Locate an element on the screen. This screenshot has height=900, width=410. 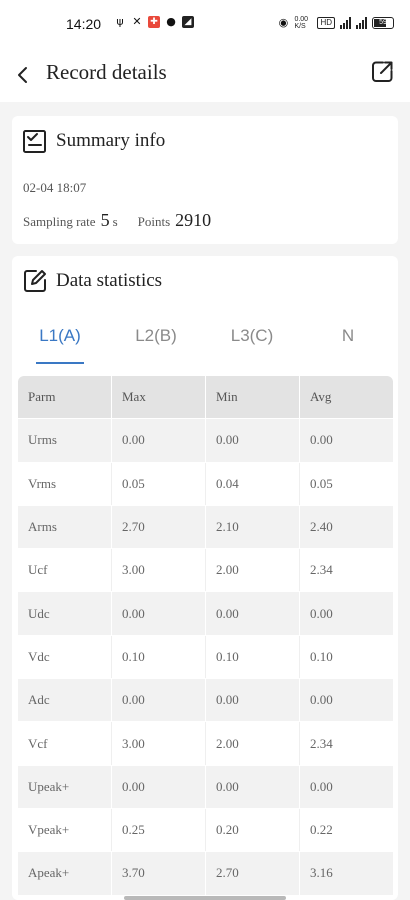
value-cell: 0.25 is located at coordinates (159, 830).